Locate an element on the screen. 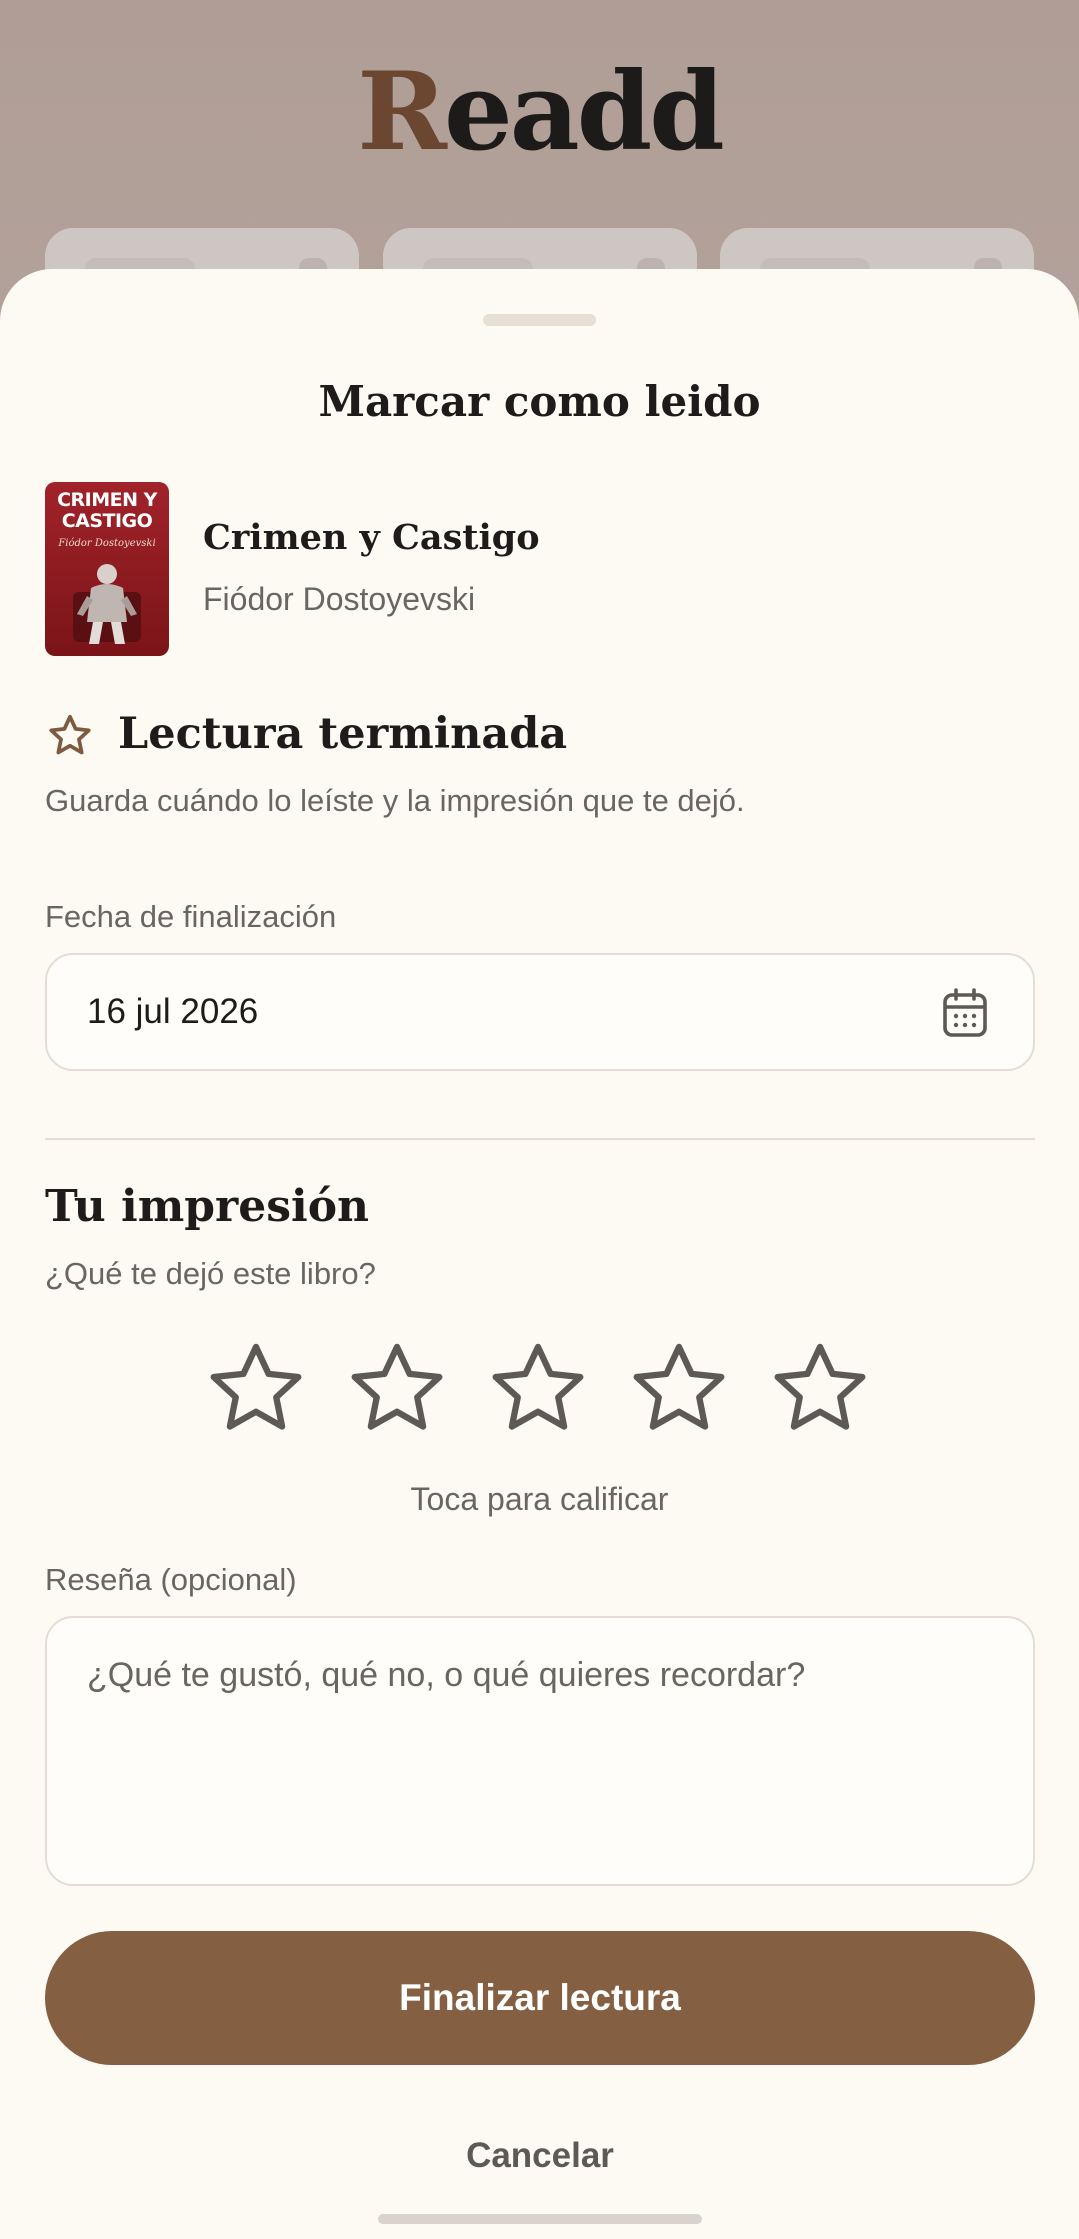 The image size is (1079, 2239). section-divider is located at coordinates (540, 1139).